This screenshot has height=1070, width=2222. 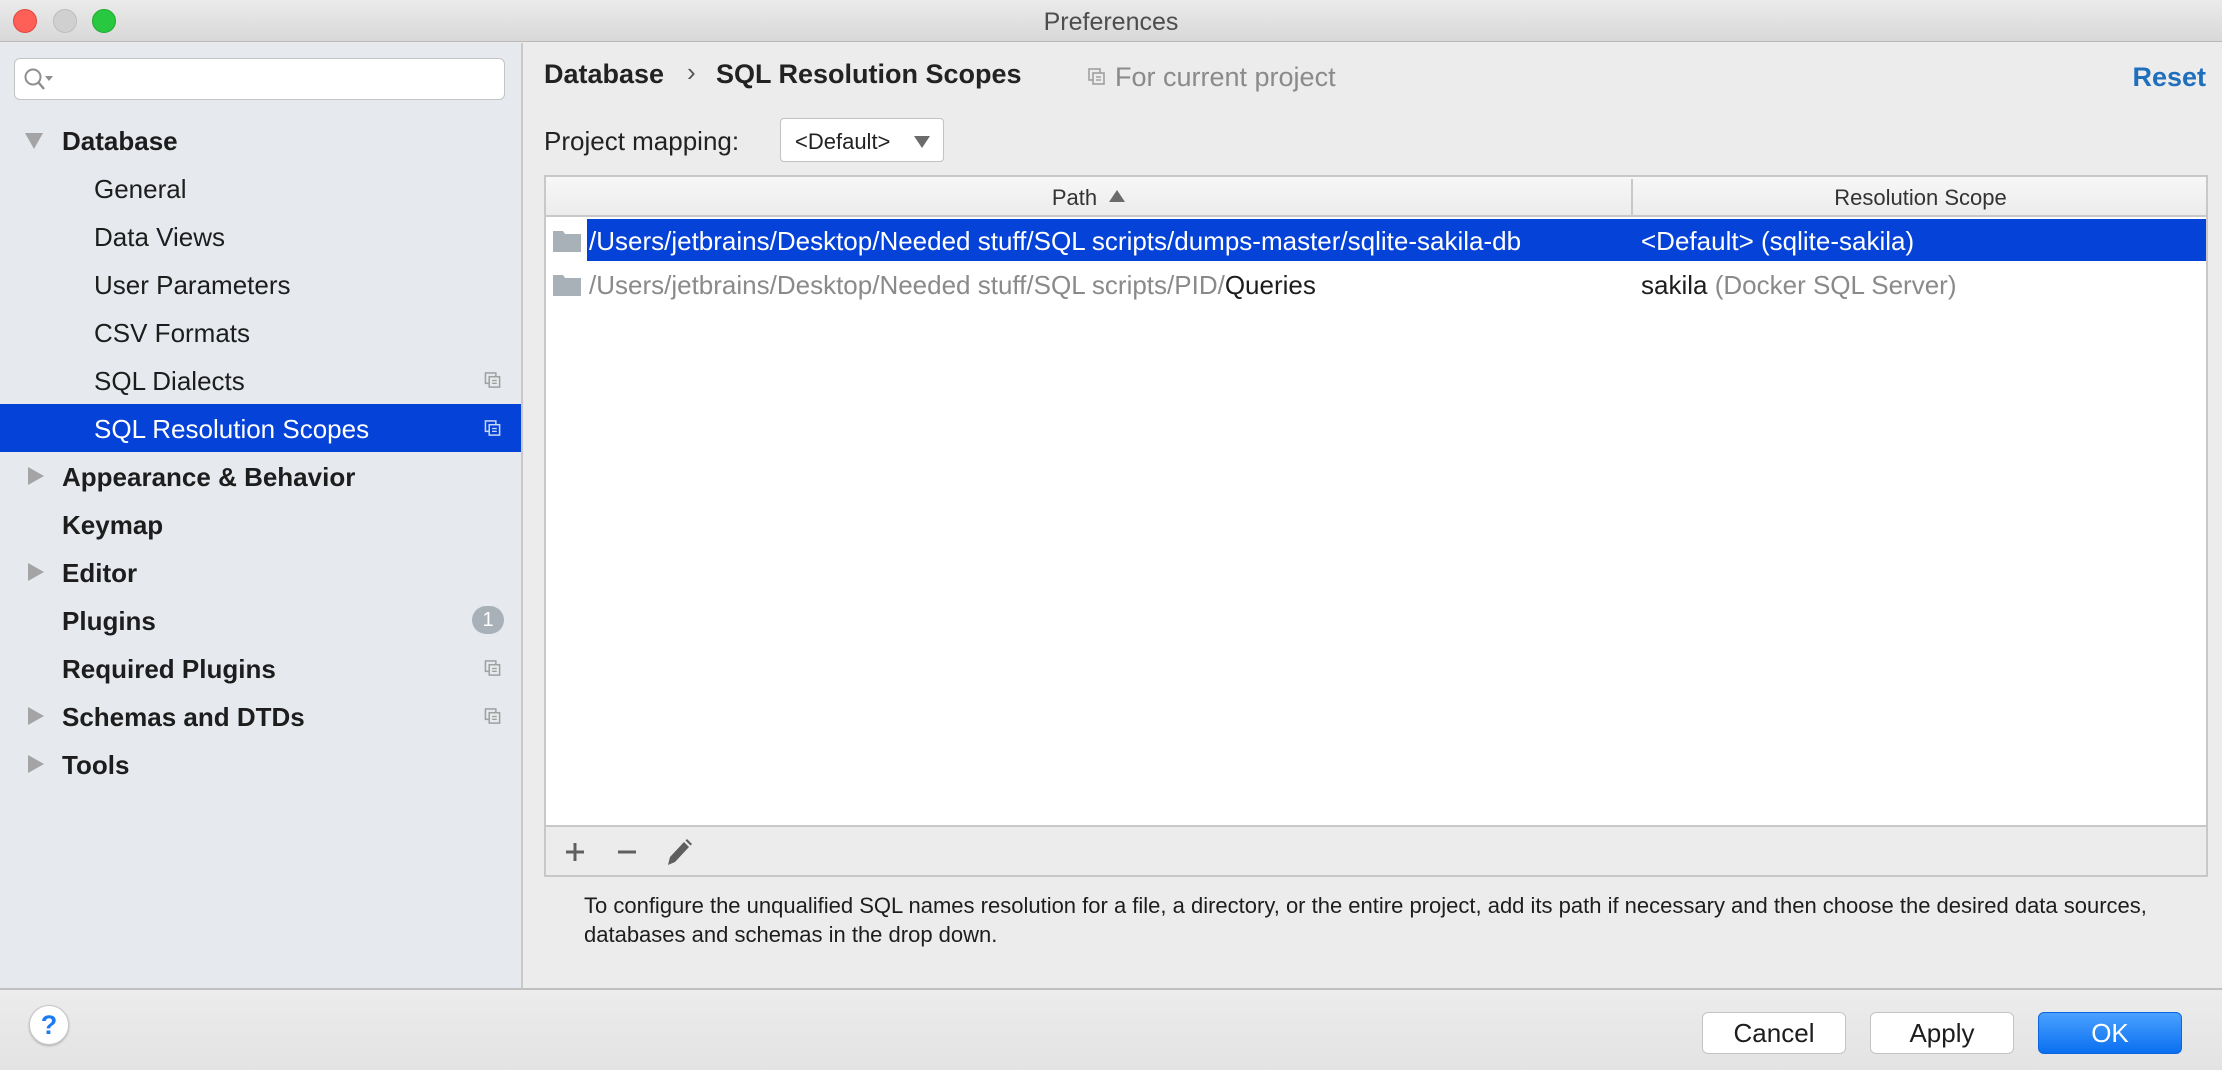 I want to click on title-bar: Preferences, so click(x=1111, y=21).